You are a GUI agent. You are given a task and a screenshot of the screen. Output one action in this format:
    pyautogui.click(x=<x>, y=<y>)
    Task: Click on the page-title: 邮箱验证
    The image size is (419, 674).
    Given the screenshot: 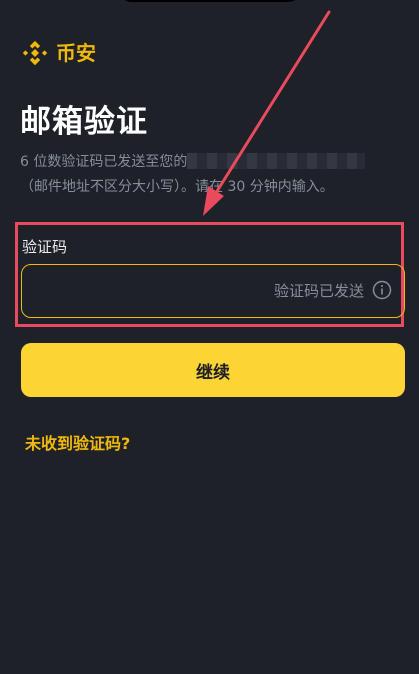 What is the action you would take?
    pyautogui.click(x=84, y=122)
    